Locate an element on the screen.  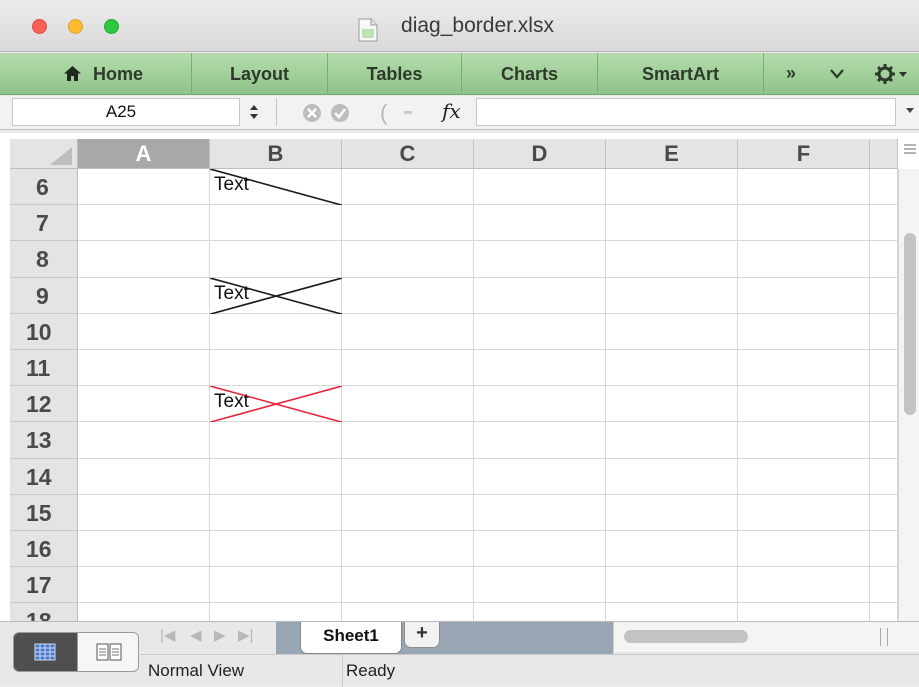
cell-d7 is located at coordinates (540, 223).